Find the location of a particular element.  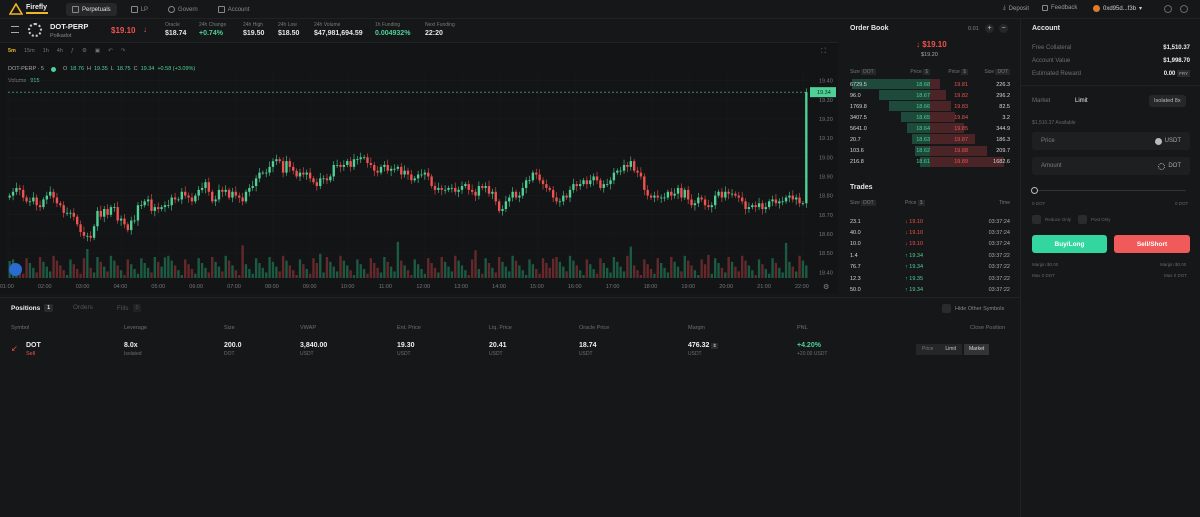

sell-short-button: Sell/Short is located at coordinates (1152, 244).